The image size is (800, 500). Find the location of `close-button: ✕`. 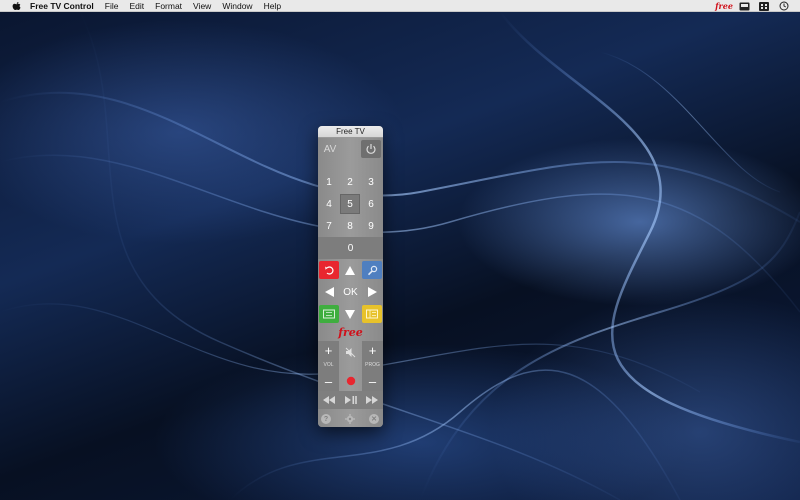

close-button: ✕ is located at coordinates (374, 419).